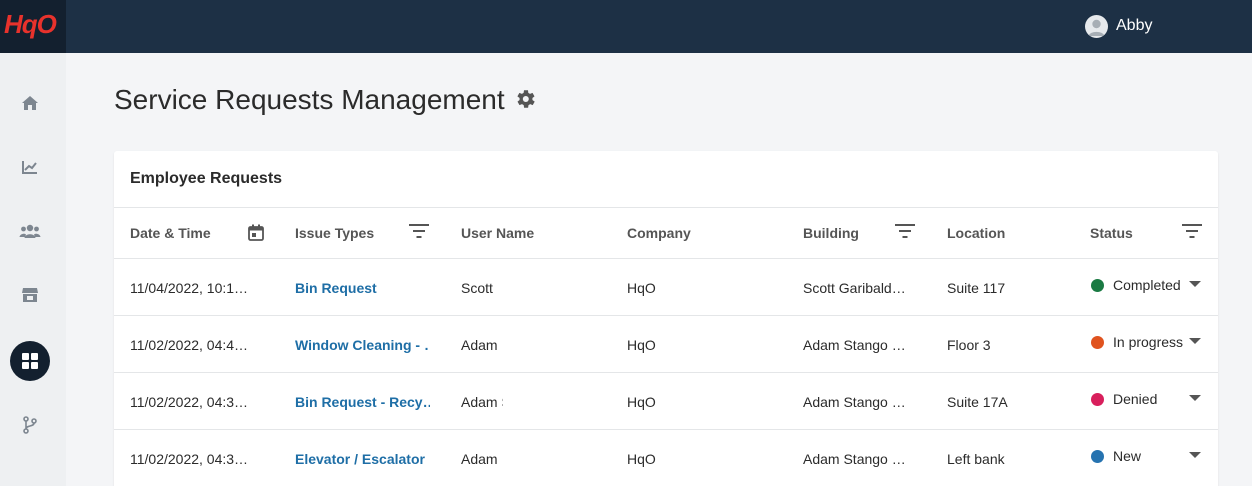 Image resolution: width=1252 pixels, height=486 pixels. I want to click on logo: HqO, so click(33, 26).